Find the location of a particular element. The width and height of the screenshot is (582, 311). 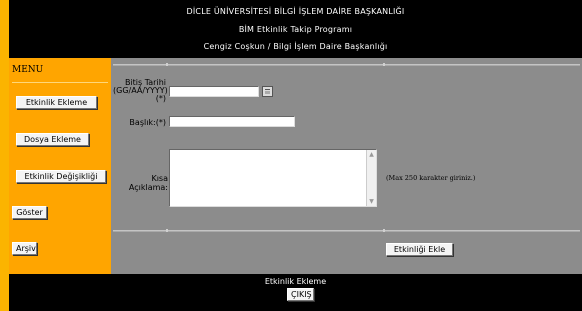

top-divider is located at coordinates (346, 64).